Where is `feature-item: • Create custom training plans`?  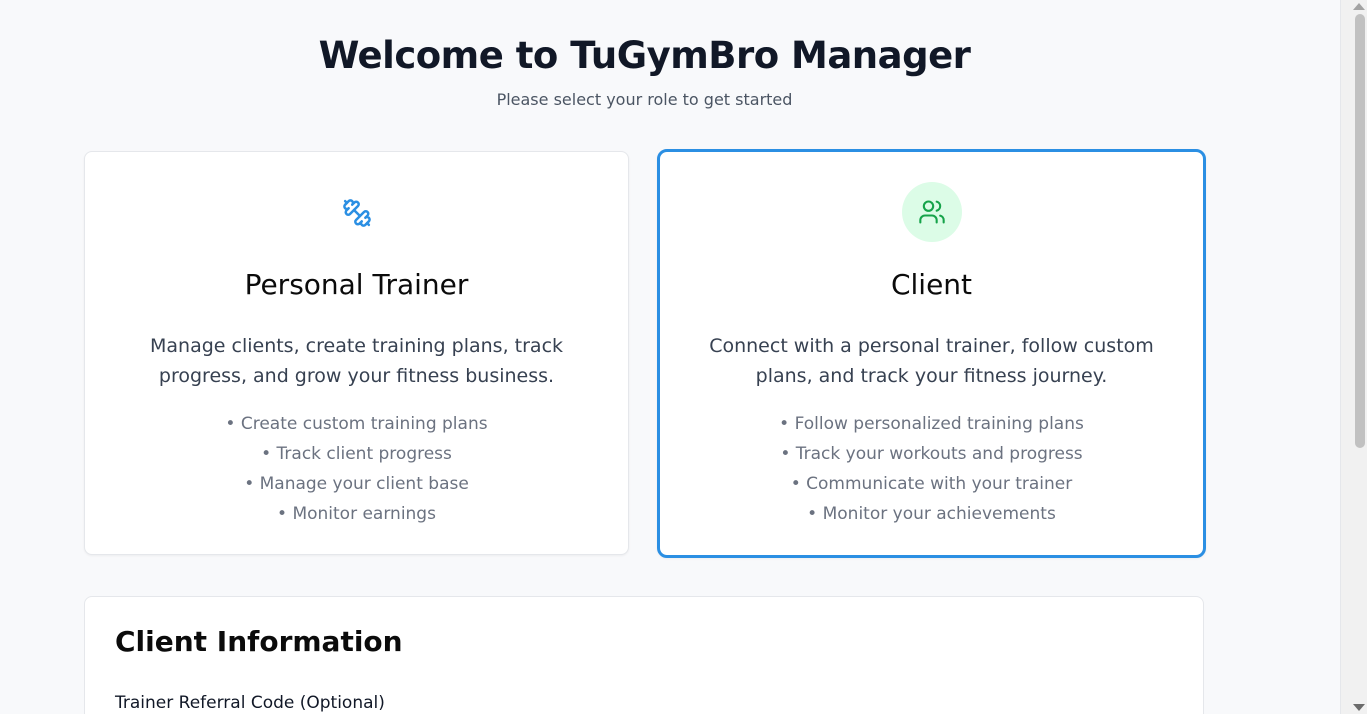 feature-item: • Create custom training plans is located at coordinates (356, 424).